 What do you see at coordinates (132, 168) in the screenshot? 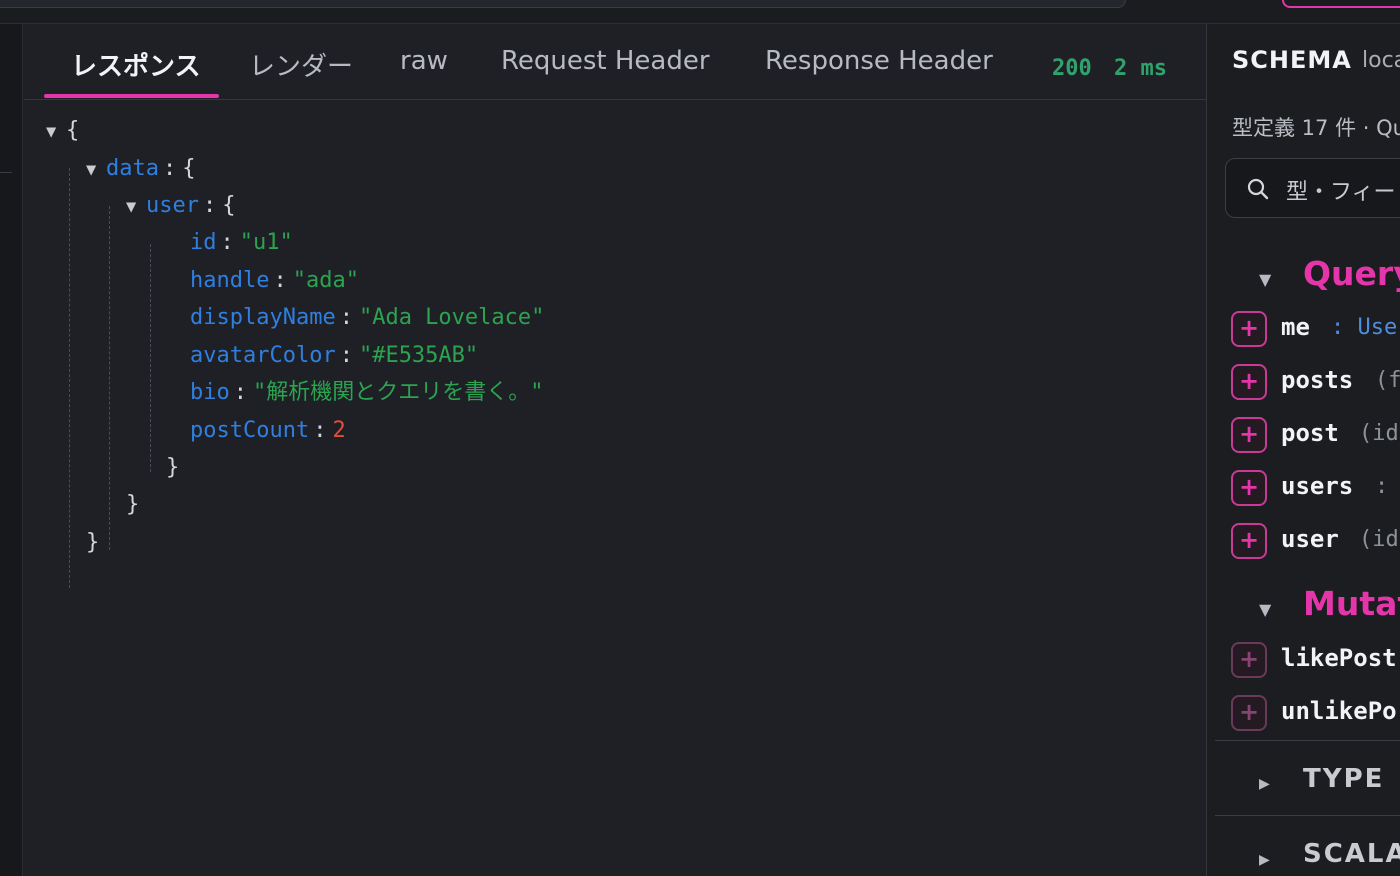
I see `json-key: data` at bounding box center [132, 168].